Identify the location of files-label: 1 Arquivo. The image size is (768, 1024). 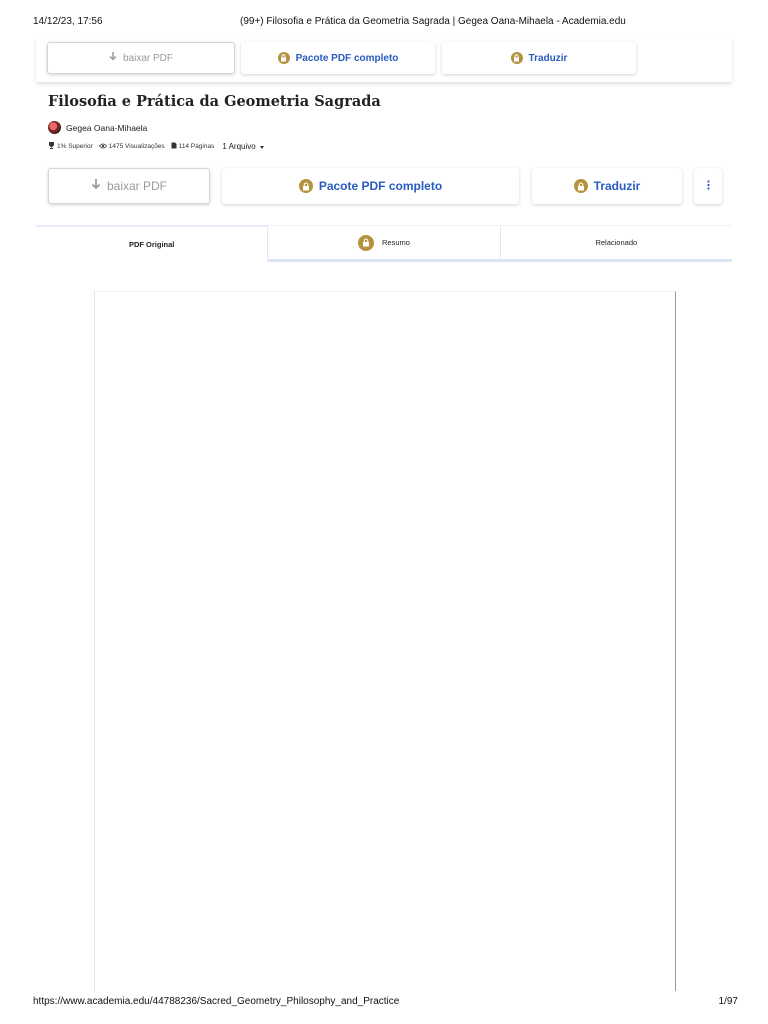
(239, 146).